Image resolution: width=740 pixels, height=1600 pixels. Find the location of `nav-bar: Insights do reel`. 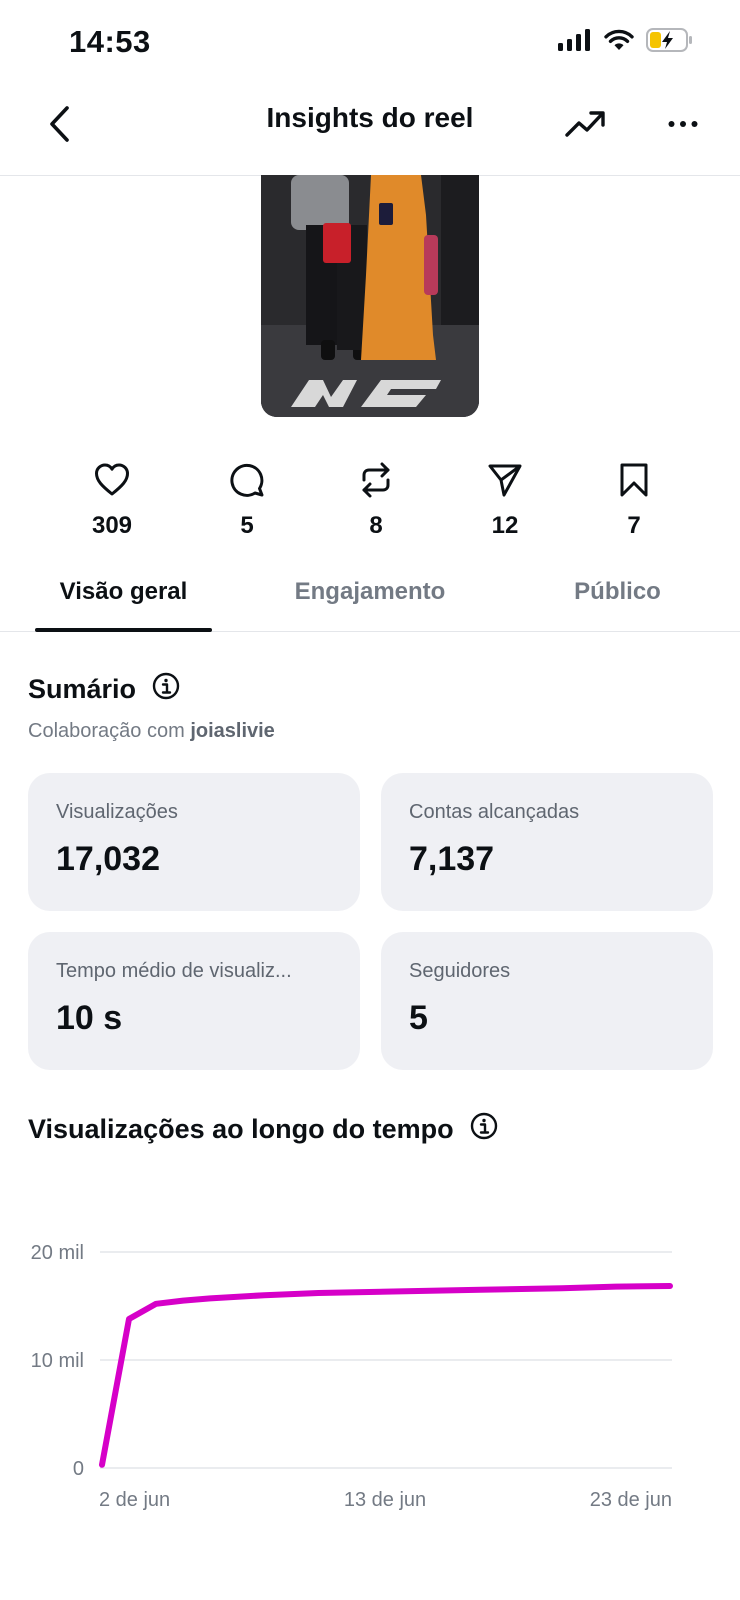

nav-bar: Insights do reel is located at coordinates (370, 130).